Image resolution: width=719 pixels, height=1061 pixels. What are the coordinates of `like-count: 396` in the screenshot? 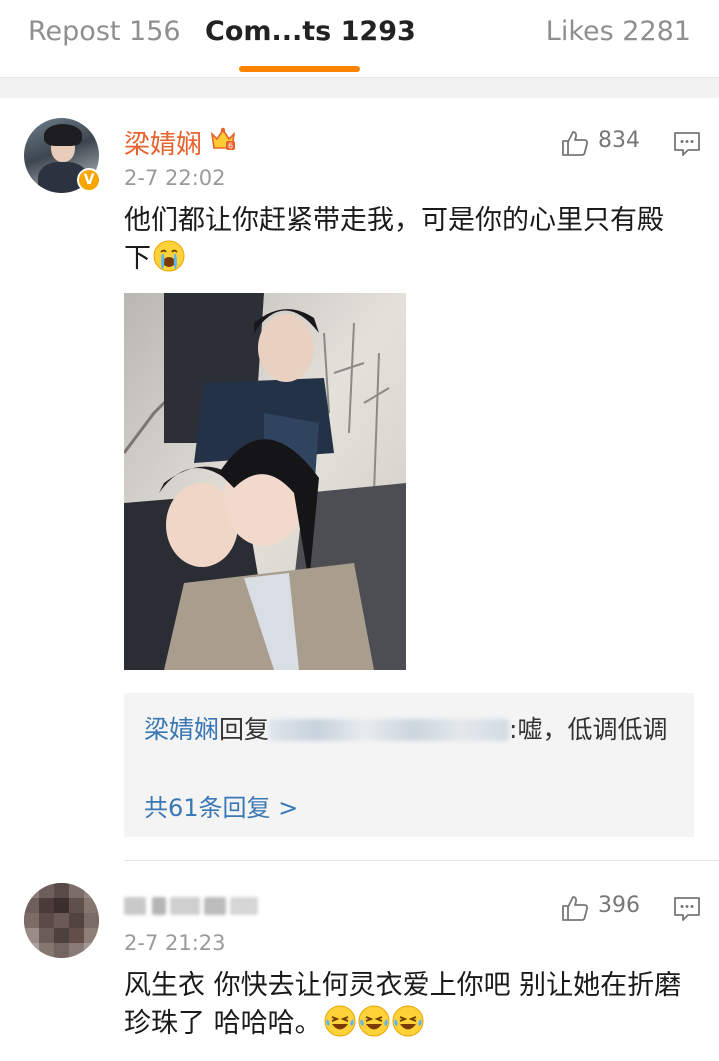 It's located at (619, 905).